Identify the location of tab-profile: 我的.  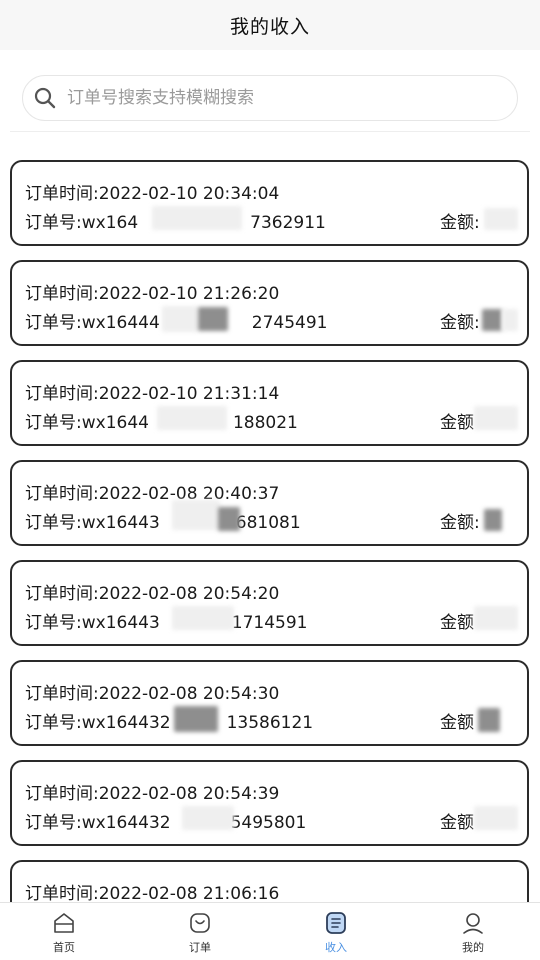
(473, 931).